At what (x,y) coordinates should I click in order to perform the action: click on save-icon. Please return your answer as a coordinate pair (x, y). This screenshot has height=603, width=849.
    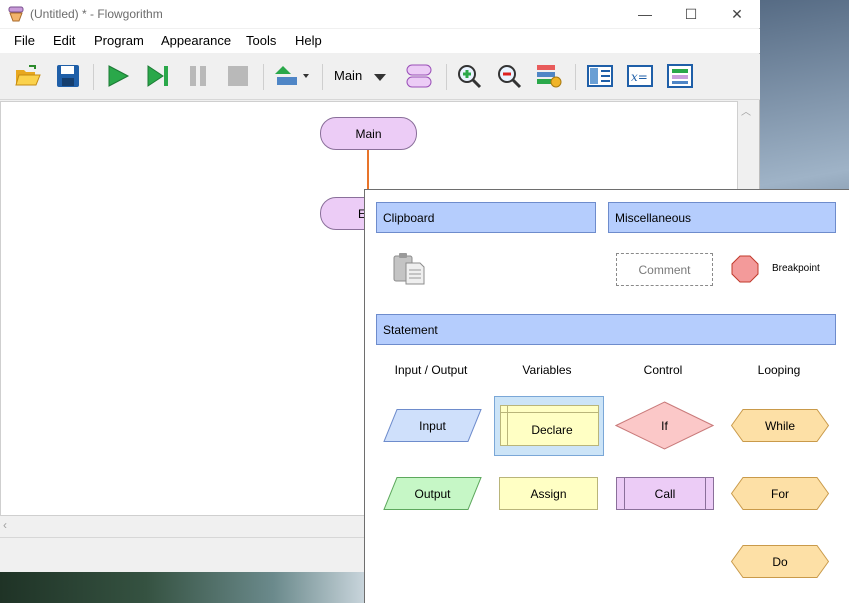
    Looking at the image, I should click on (68, 76).